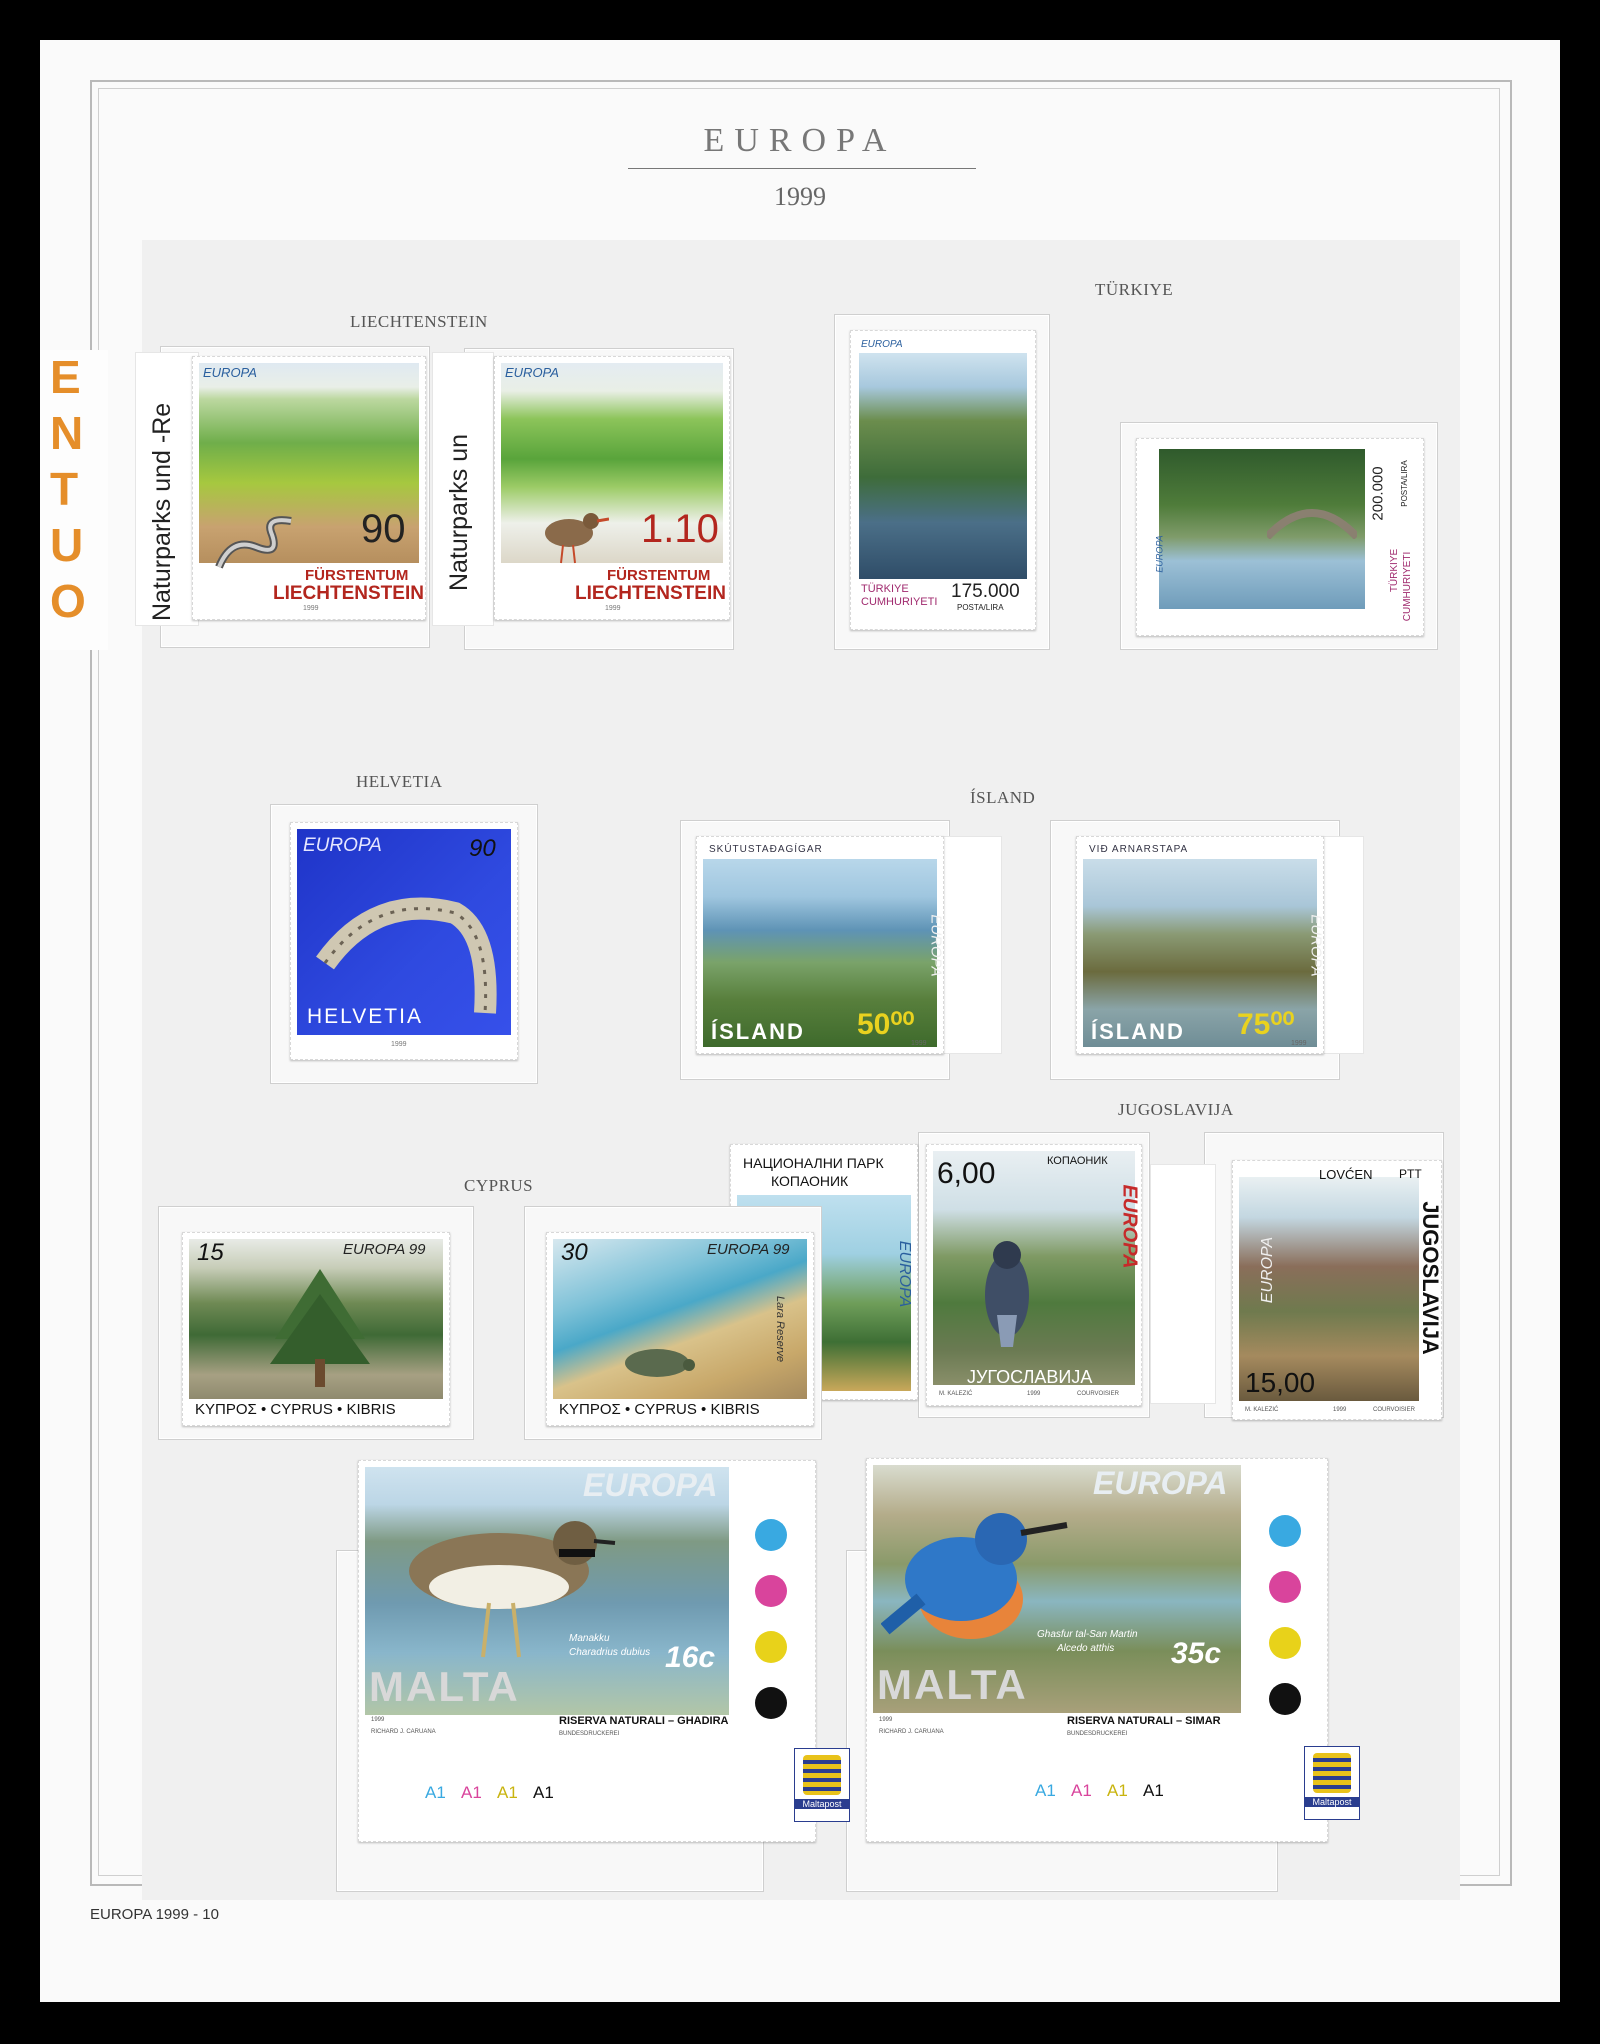 This screenshot has height=2044, width=1600. I want to click on stamp-title: НАЦИОНАЛНИ ПАРК, so click(813, 1163).